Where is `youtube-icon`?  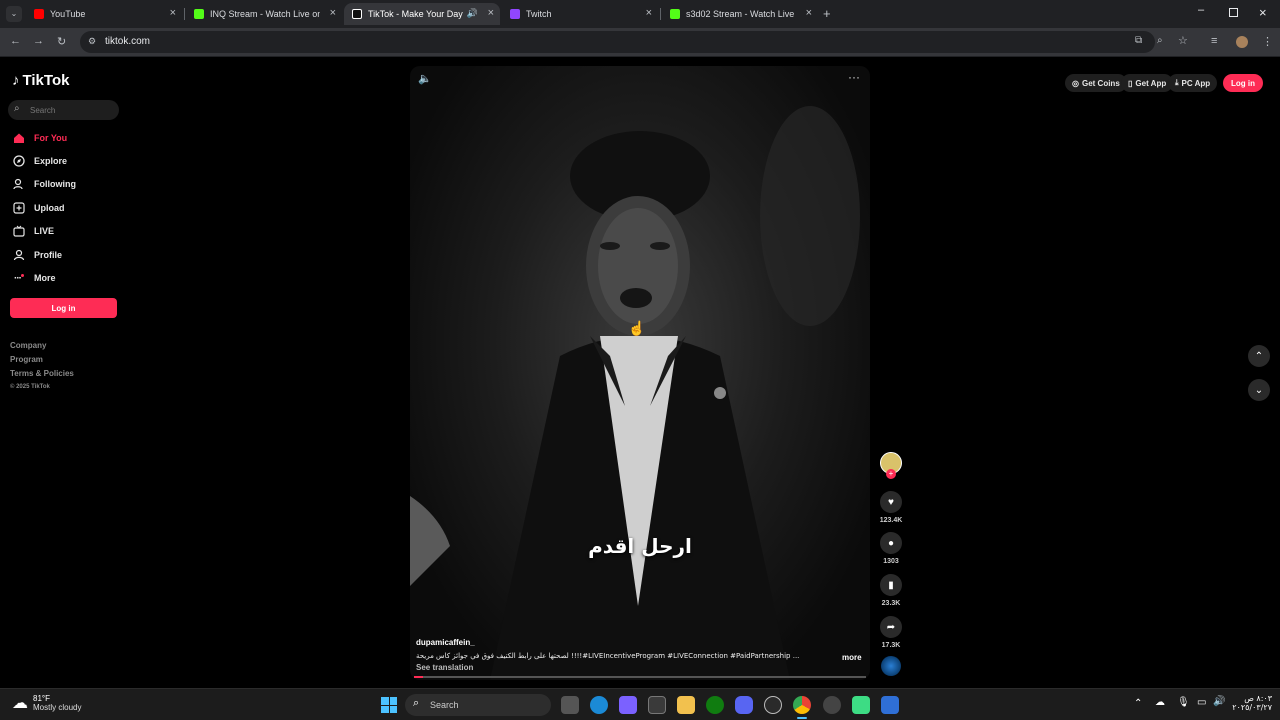
youtube-icon is located at coordinates (39, 14).